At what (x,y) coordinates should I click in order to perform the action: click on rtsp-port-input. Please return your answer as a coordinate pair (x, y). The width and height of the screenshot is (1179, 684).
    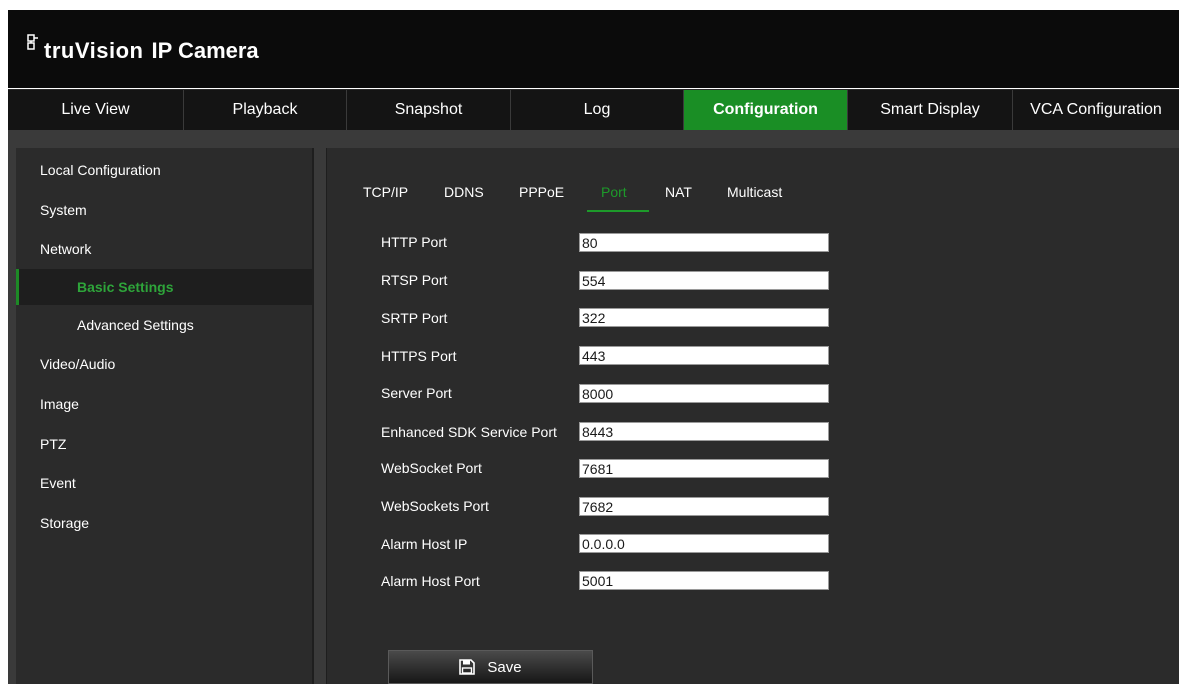
    Looking at the image, I should click on (704, 280).